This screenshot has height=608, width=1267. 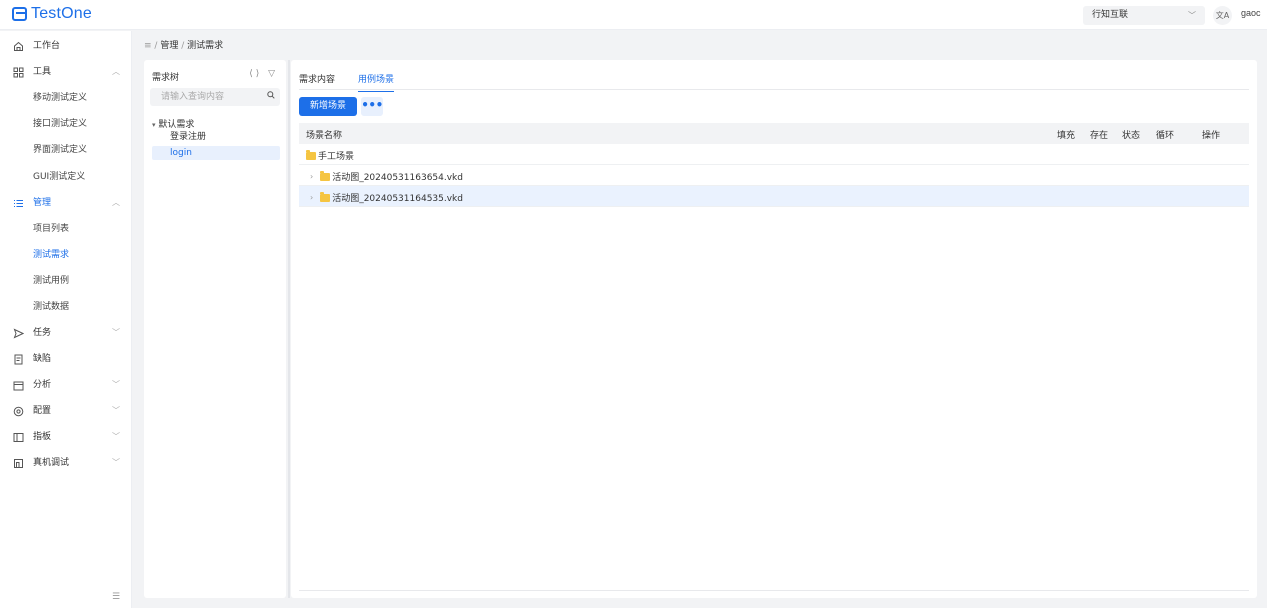 I want to click on home-icon, so click(x=18, y=46).